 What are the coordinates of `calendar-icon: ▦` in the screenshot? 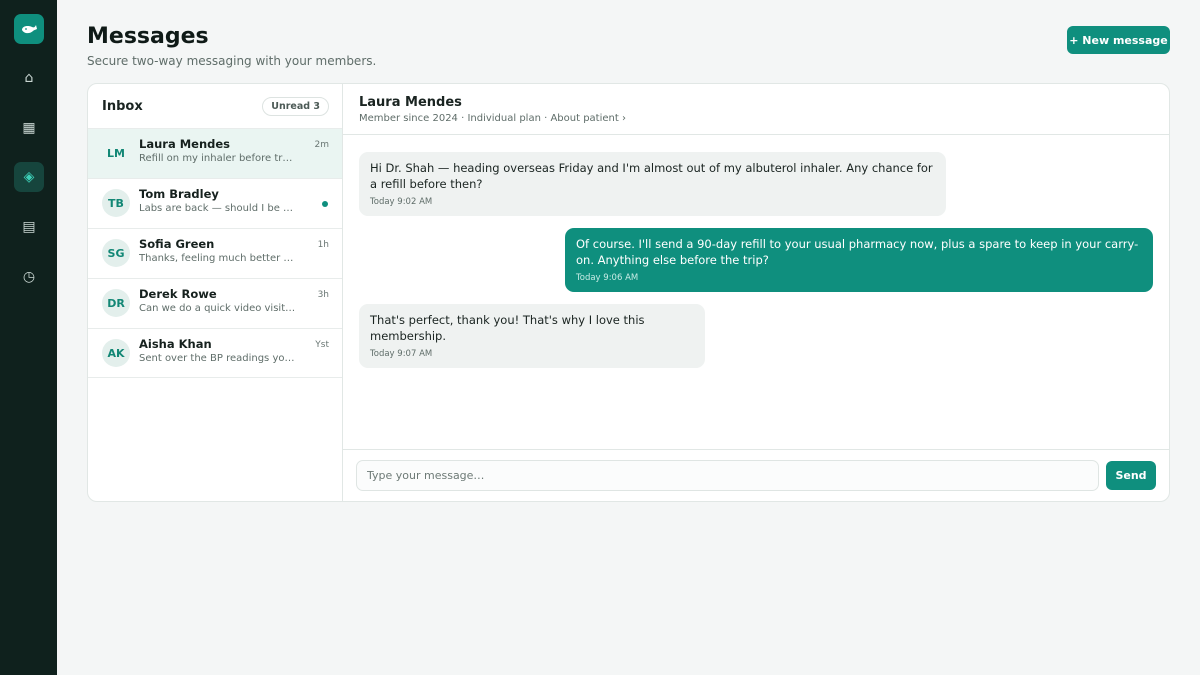 It's located at (29, 128).